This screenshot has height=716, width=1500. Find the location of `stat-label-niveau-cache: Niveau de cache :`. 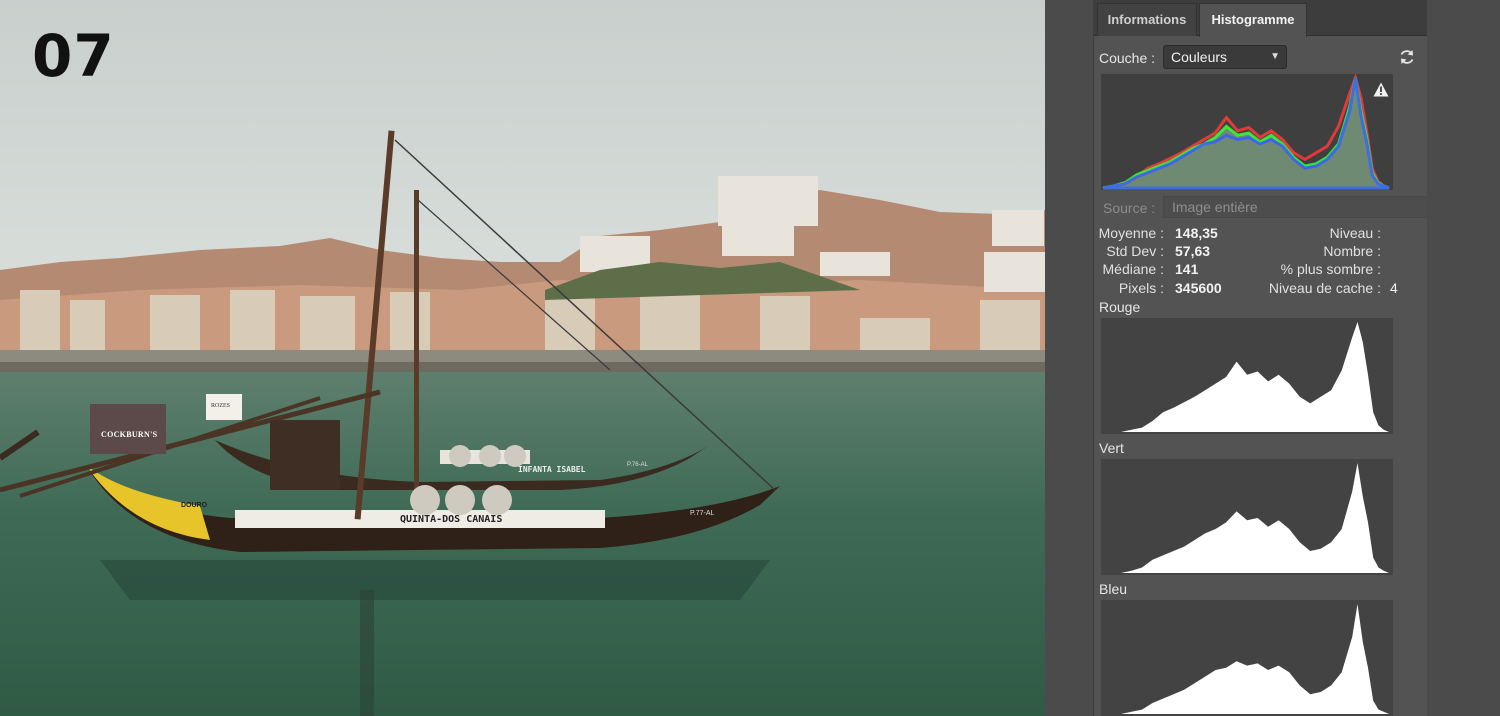

stat-label-niveau-cache: Niveau de cache : is located at coordinates (1324, 288).